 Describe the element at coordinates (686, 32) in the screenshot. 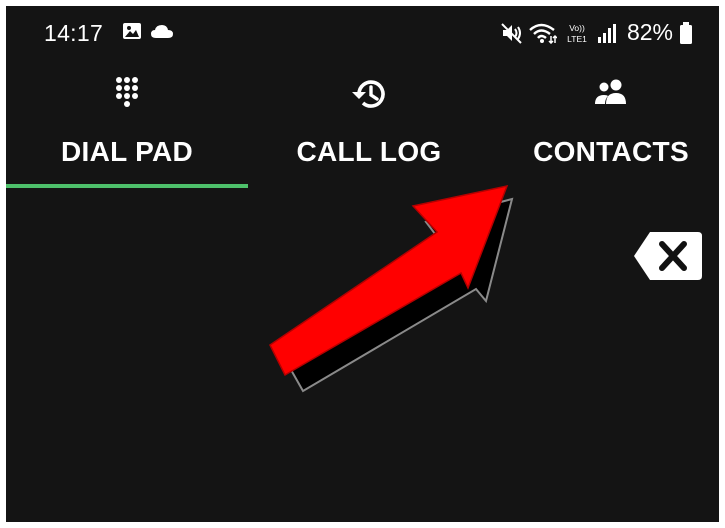

I see `battery-icon` at that location.